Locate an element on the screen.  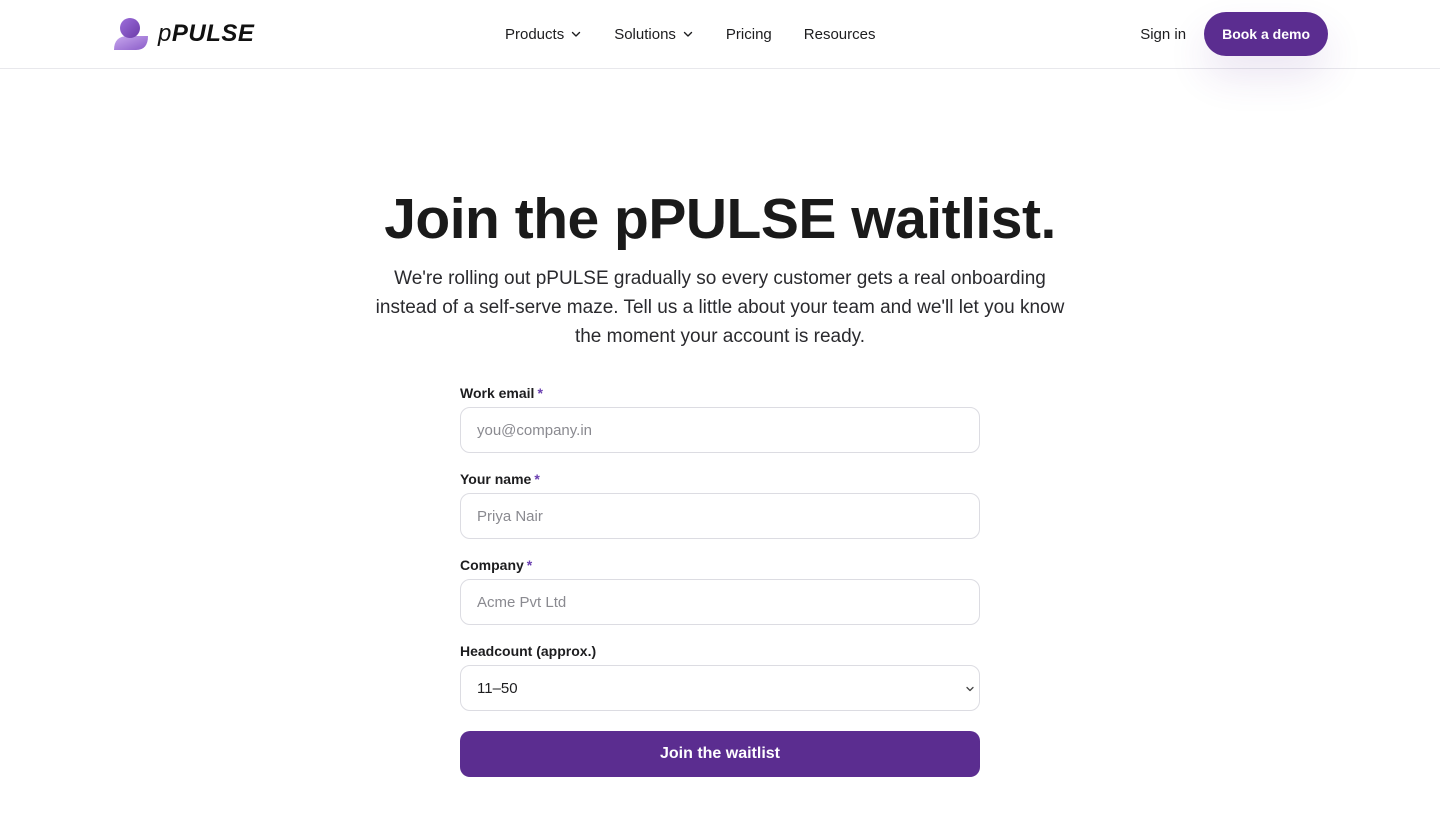
brand-logo: pPULSE is located at coordinates (183, 34).